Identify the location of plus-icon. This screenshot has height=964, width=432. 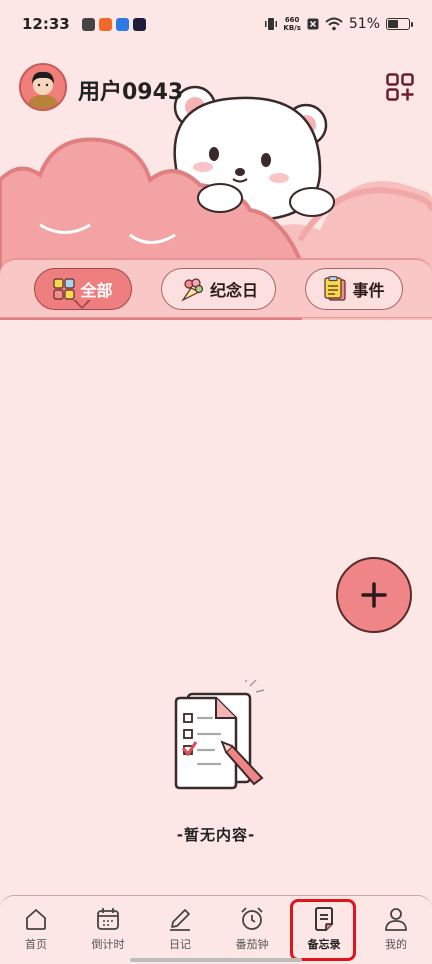
(374, 595).